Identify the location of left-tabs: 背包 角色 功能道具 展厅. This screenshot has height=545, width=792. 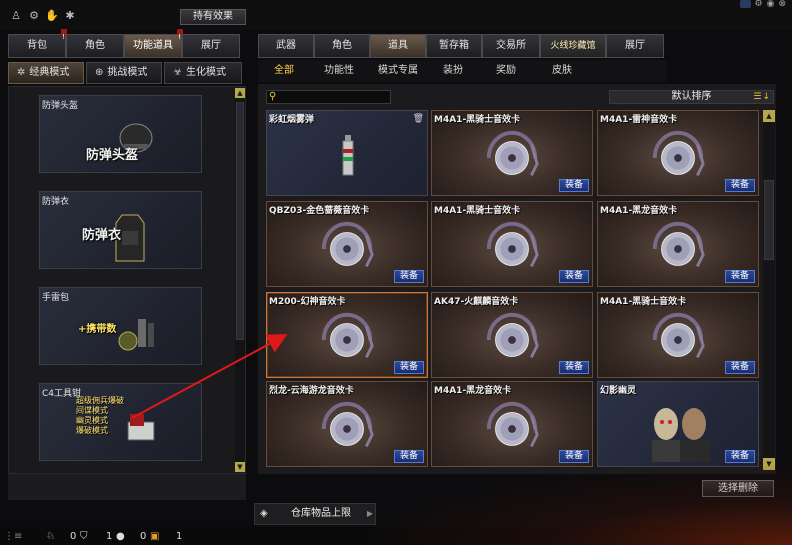
(124, 42).